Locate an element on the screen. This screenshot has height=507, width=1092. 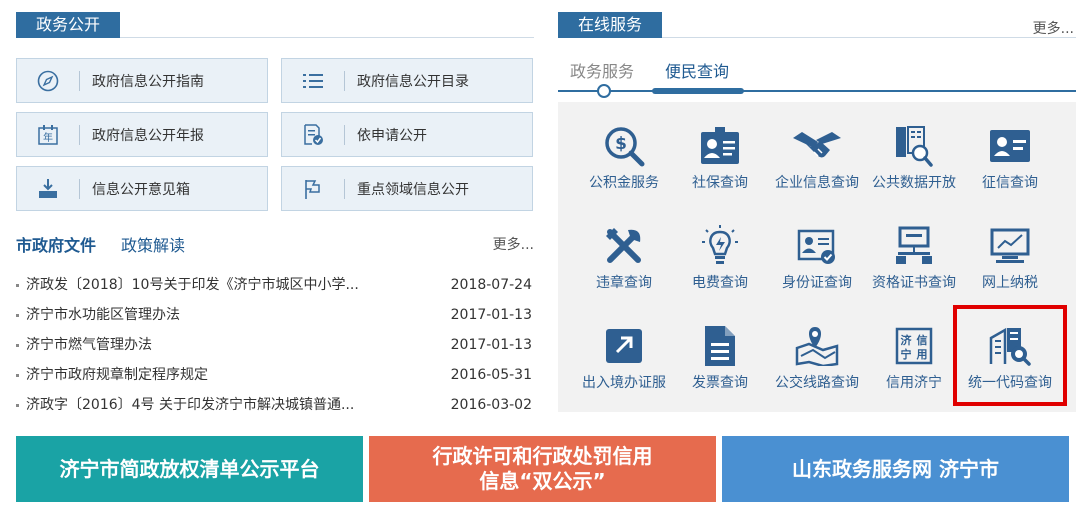
service-credit-jining: 济信宁用 信用济宁 is located at coordinates (914, 365).